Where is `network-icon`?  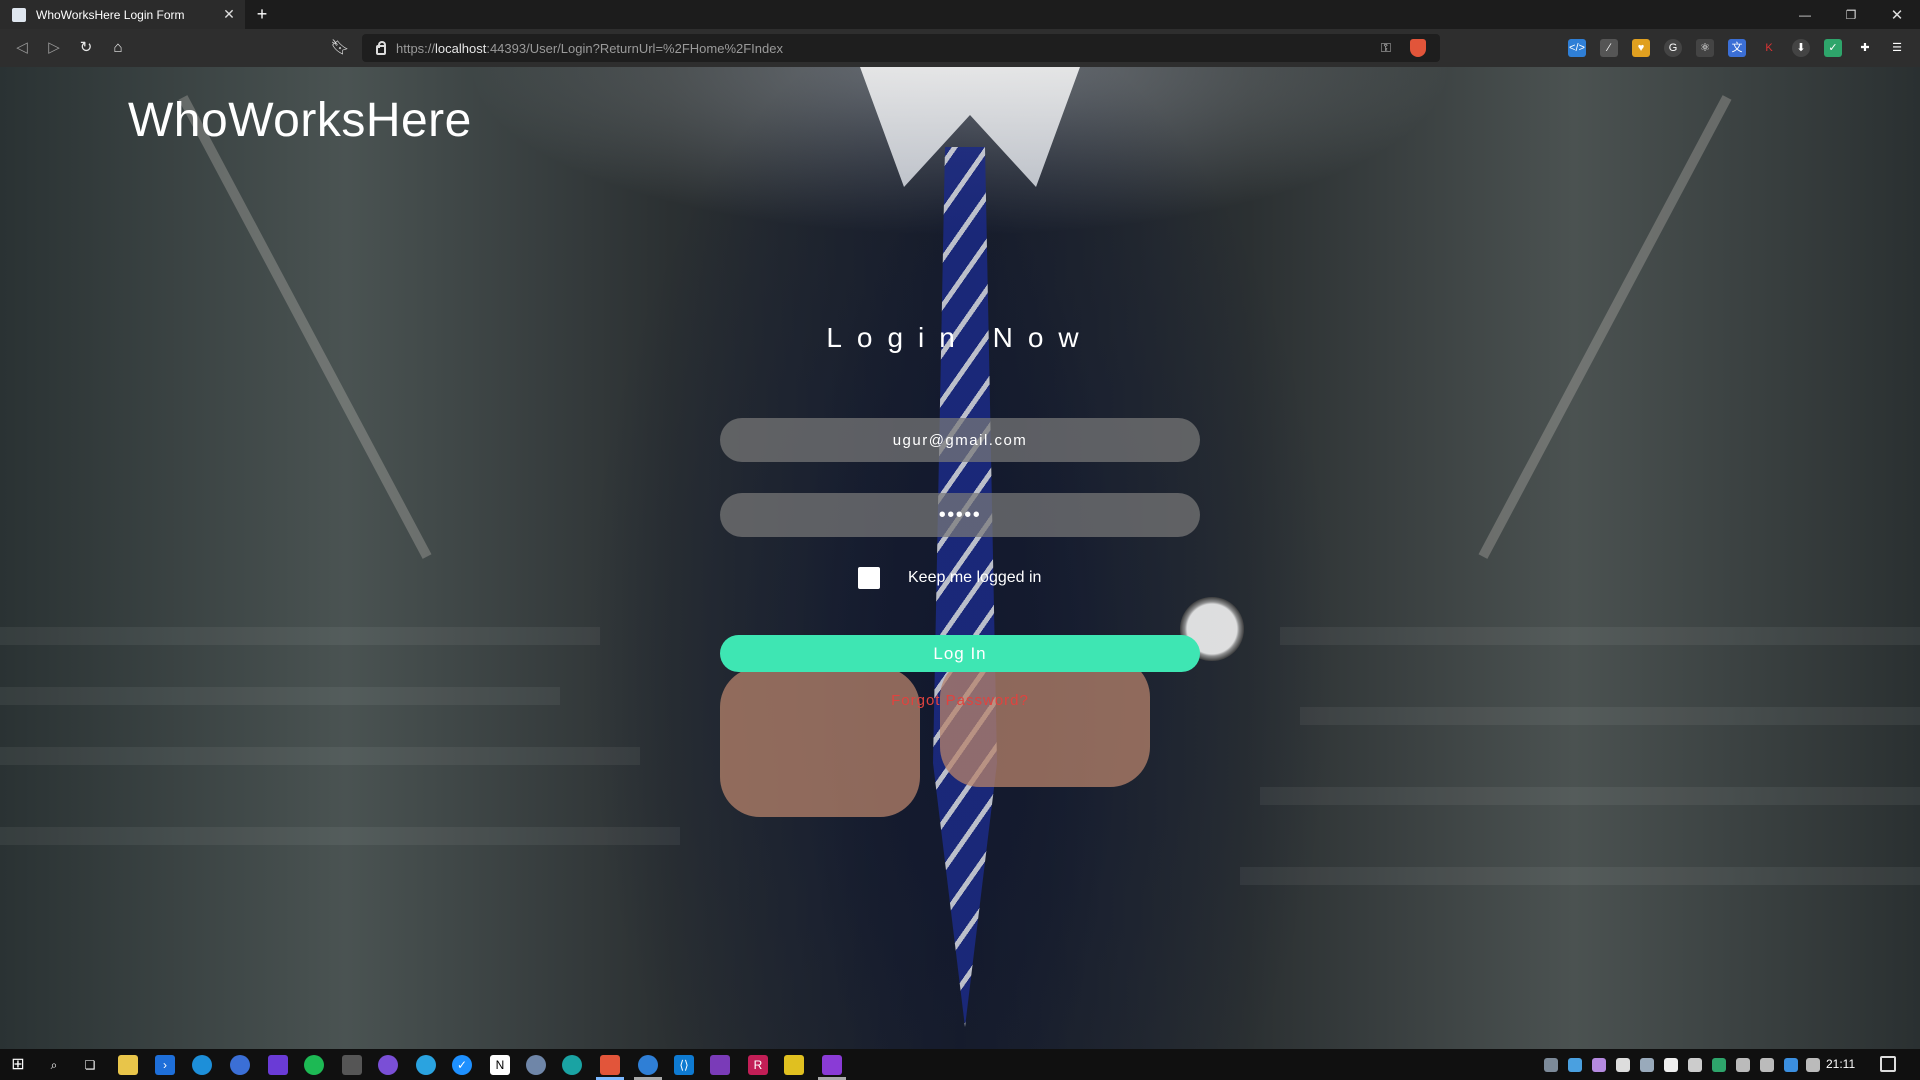
network-icon is located at coordinates (1743, 1065).